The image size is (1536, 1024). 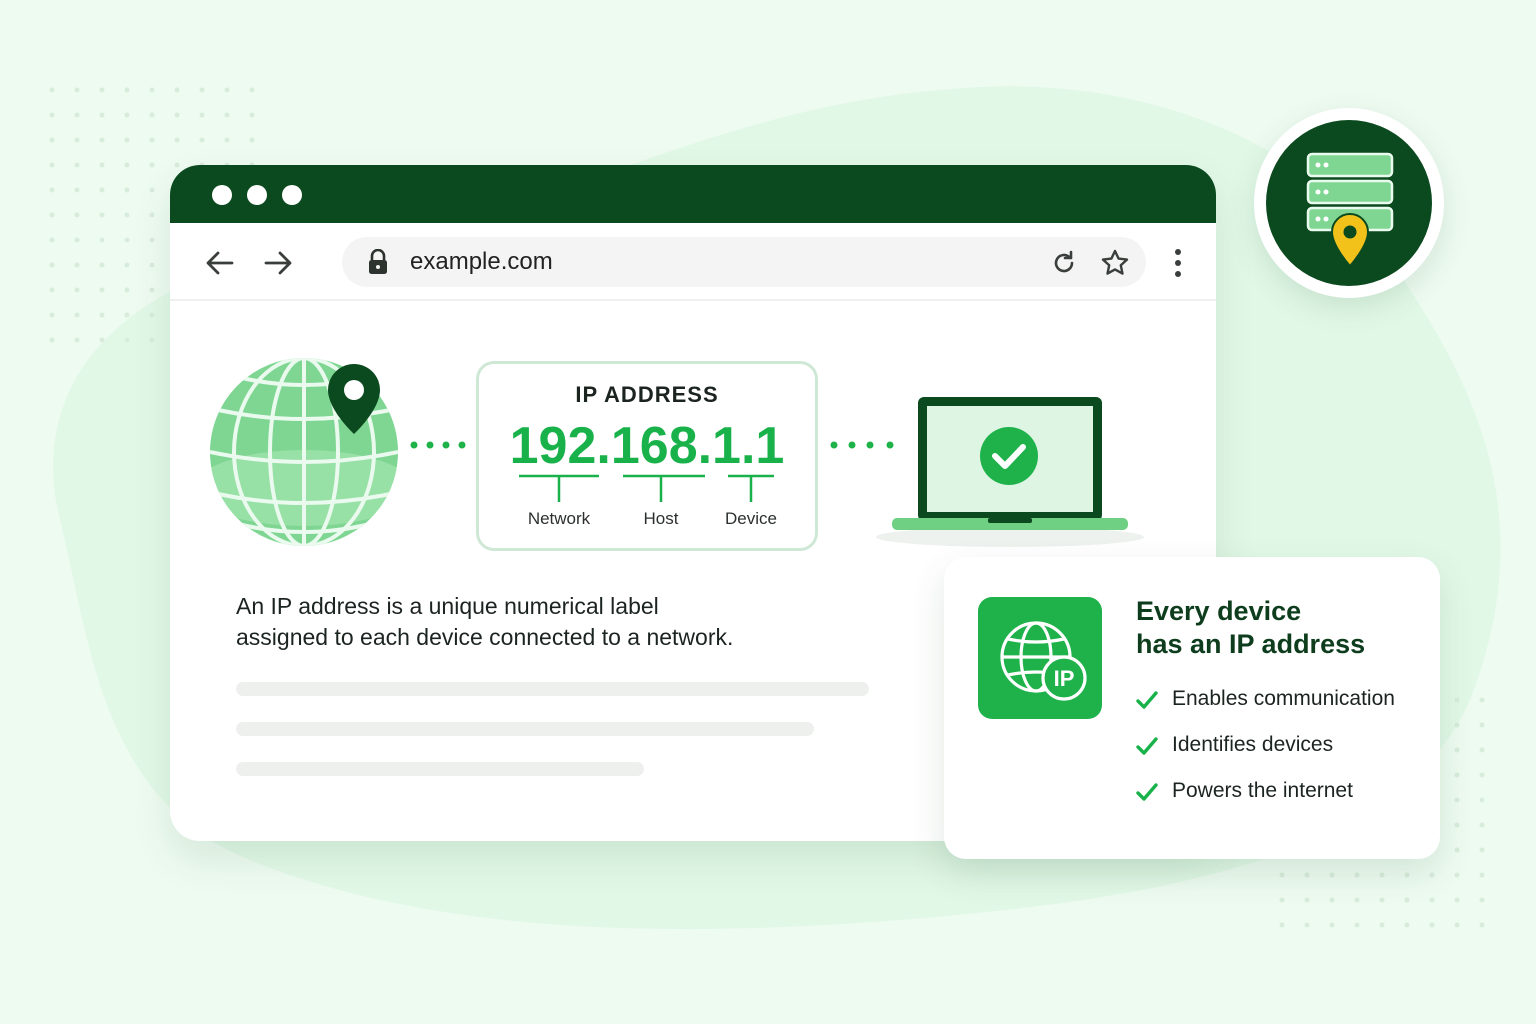 I want to click on segment-label-device: Device, so click(x=751, y=518).